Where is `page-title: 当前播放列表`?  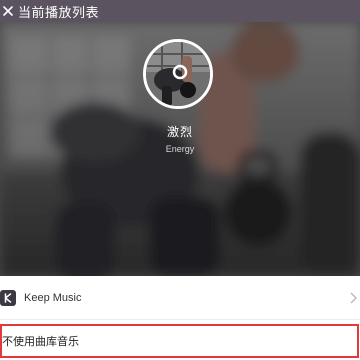
page-title: 当前播放列表 is located at coordinates (59, 12).